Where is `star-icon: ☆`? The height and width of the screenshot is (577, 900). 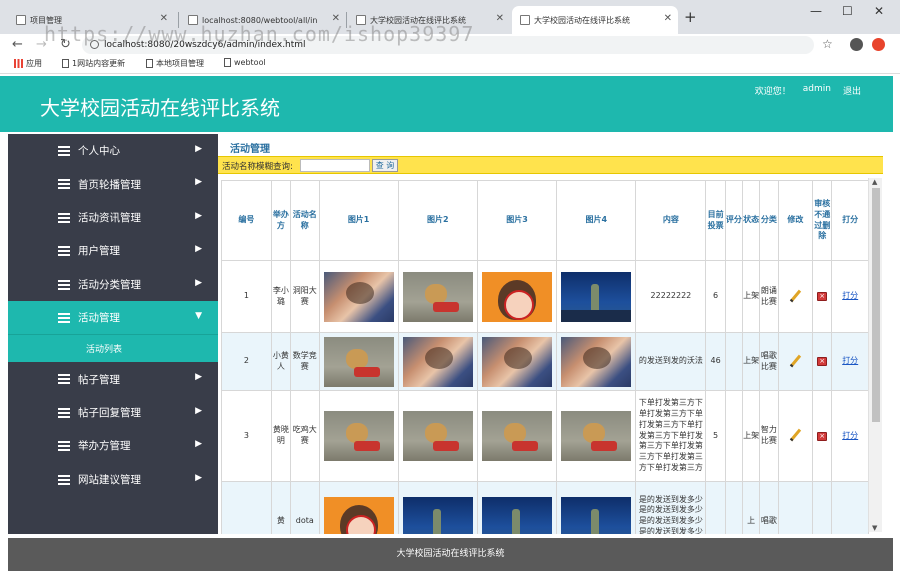 star-icon: ☆ is located at coordinates (827, 44).